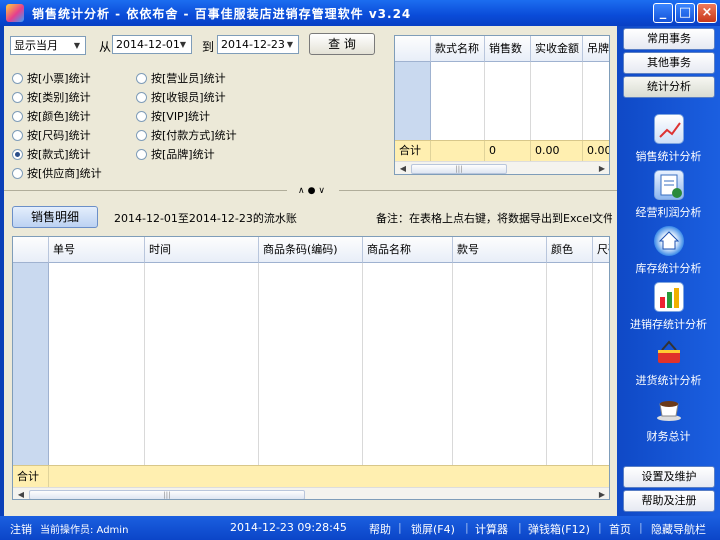 The image size is (720, 540). What do you see at coordinates (557, 151) in the screenshot?
I see `total-received-amount: 0.00` at bounding box center [557, 151].